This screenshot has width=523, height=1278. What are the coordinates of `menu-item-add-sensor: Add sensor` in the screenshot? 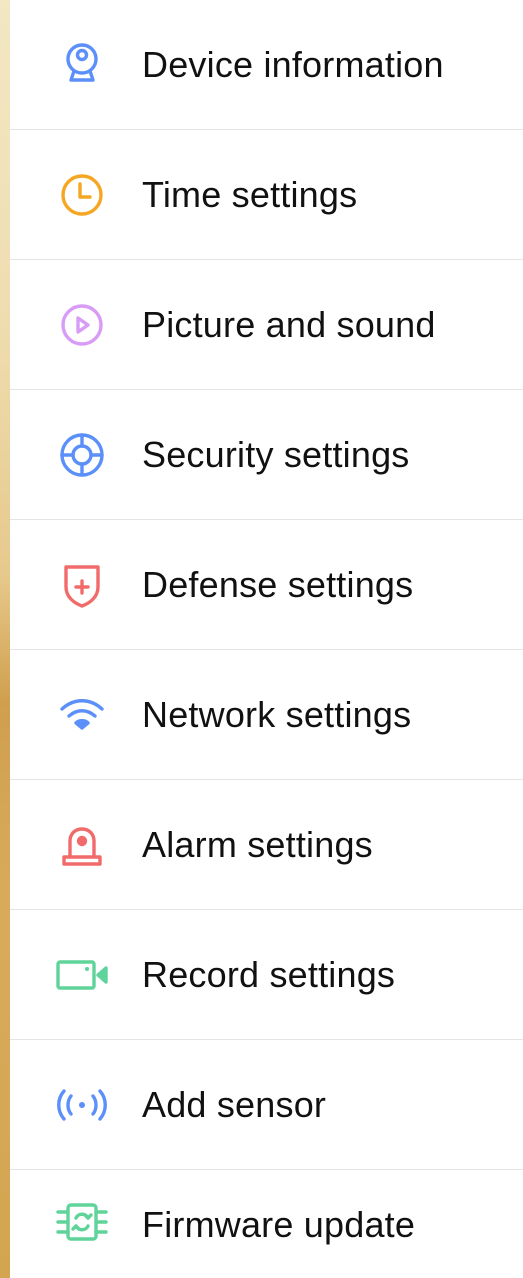 It's located at (266, 1105).